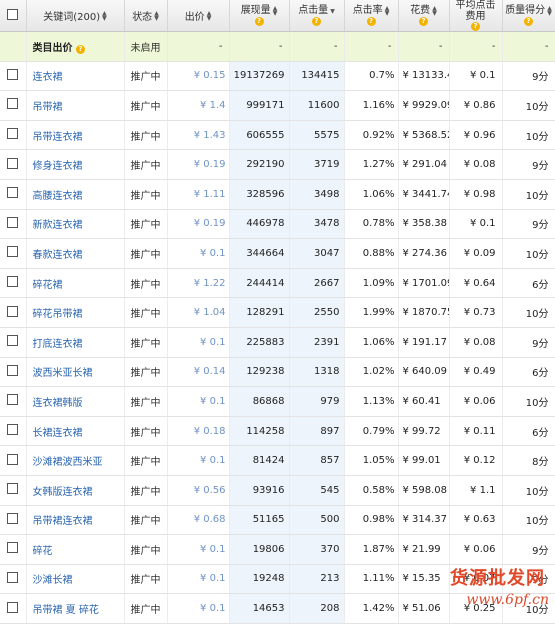 This screenshot has width=555, height=624. I want to click on col-keyword: 关键词(200) ▲ ▼, so click(75, 16).